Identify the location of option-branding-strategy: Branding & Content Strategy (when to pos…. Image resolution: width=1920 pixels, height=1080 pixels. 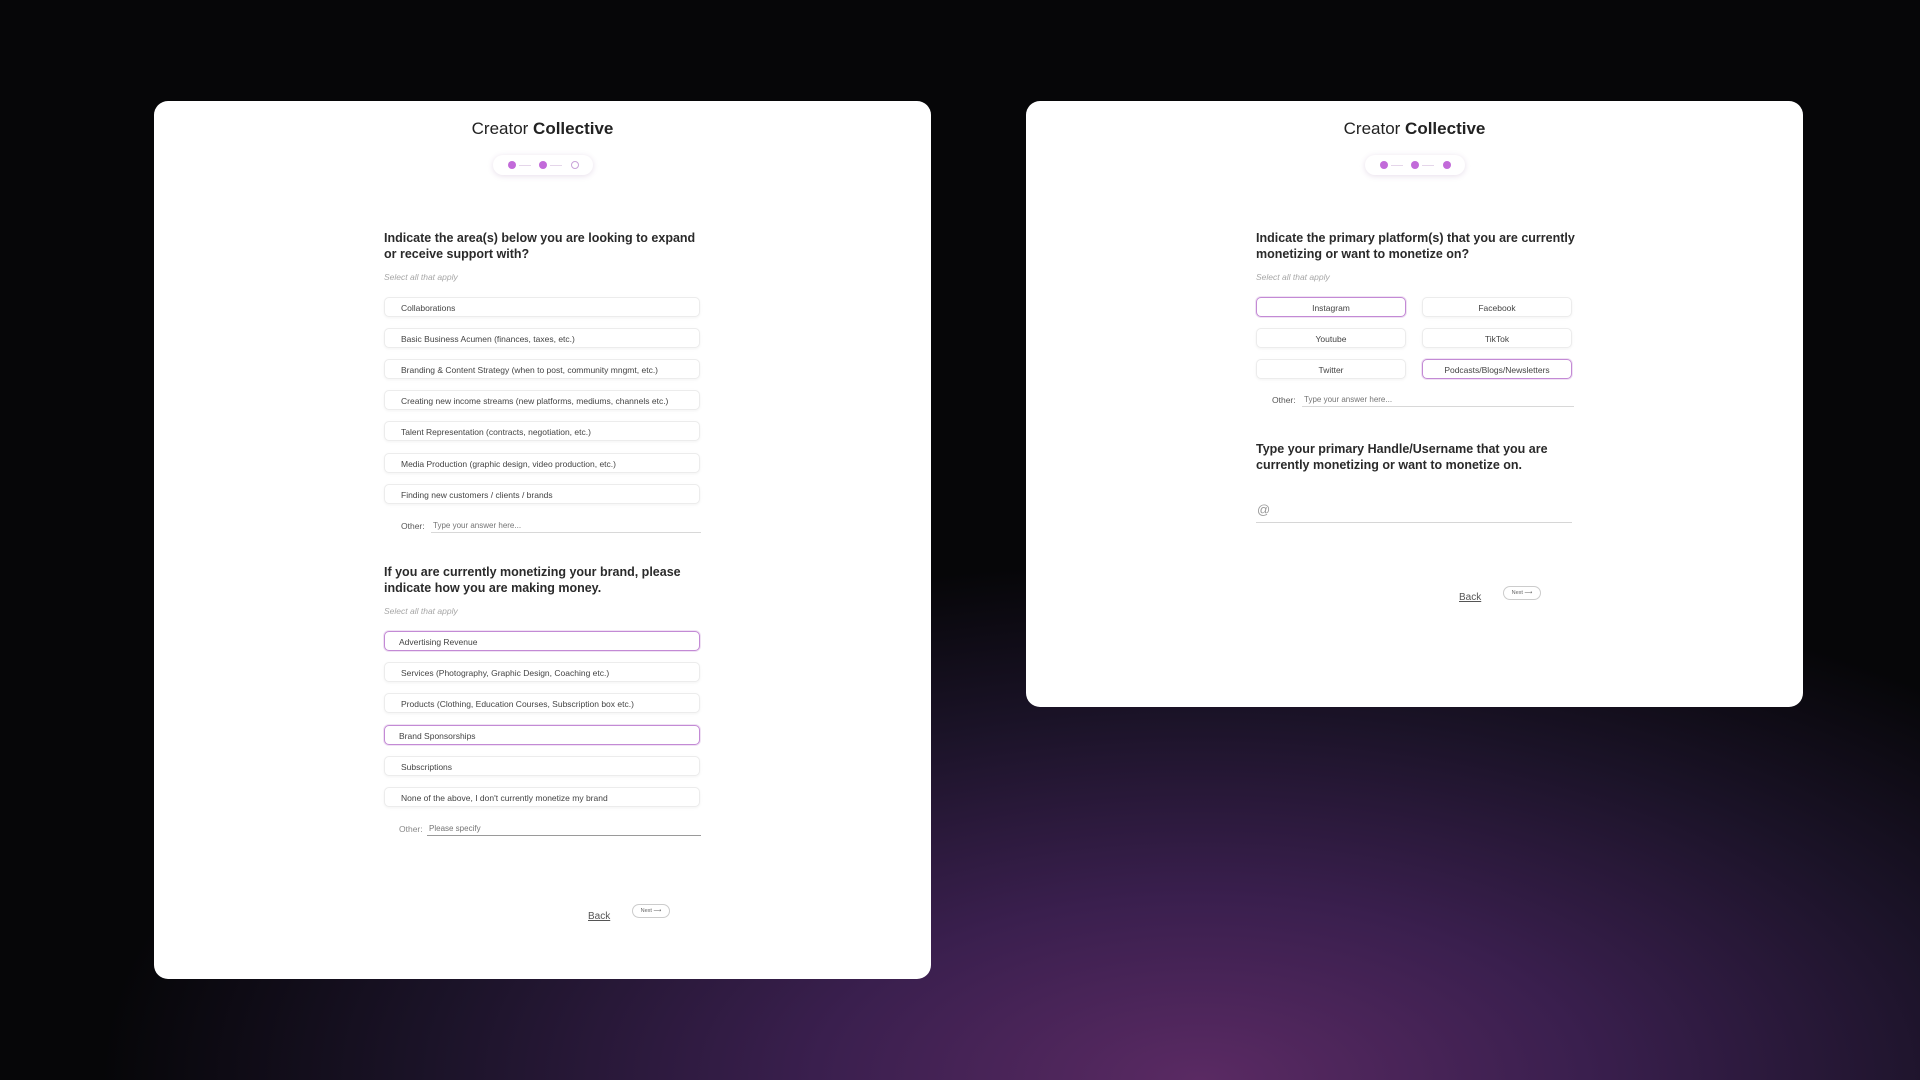
(542, 369).